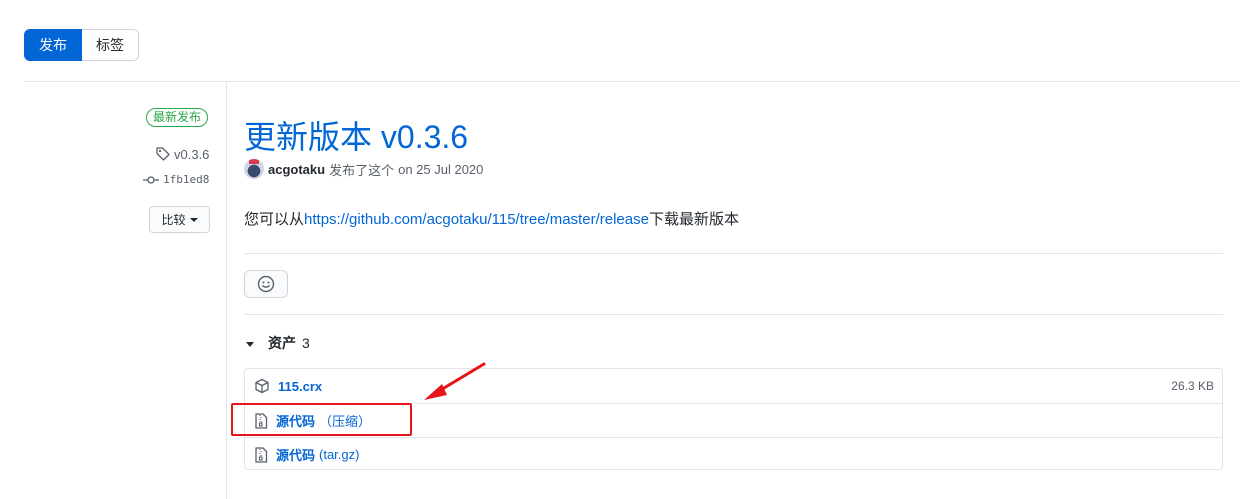 The width and height of the screenshot is (1247, 499). Describe the element at coordinates (356, 135) in the screenshot. I see `release-title: 更新版本 v0.3.6` at that location.